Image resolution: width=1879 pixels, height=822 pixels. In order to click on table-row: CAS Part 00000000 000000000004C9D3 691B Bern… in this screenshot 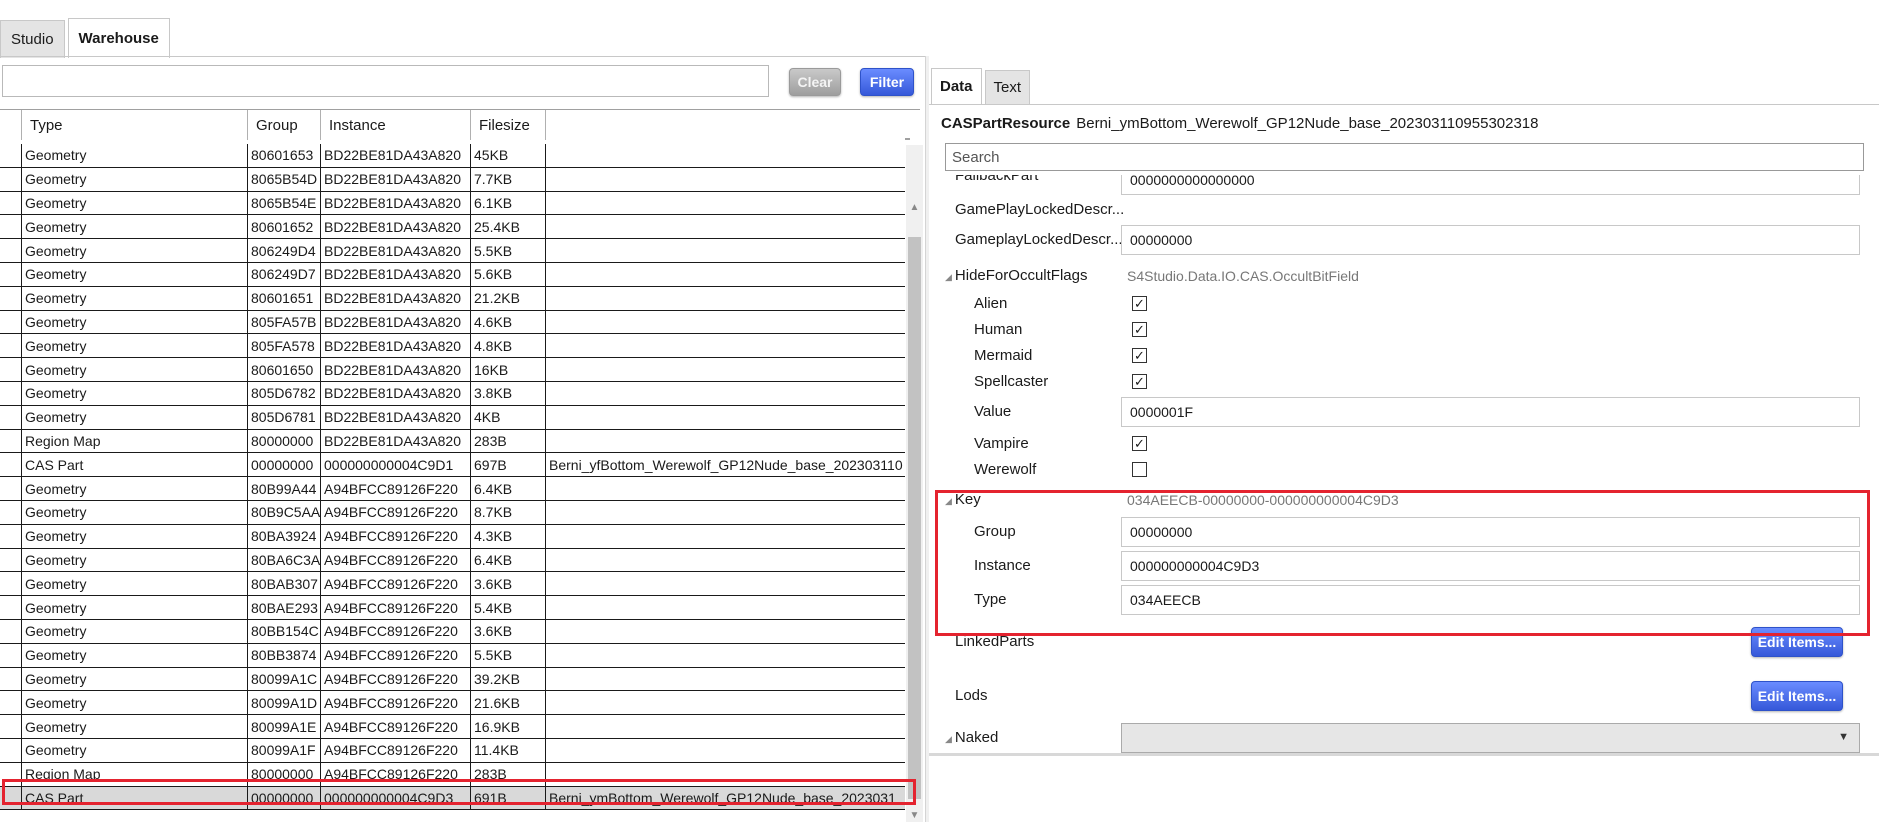, I will do `click(452, 798)`.